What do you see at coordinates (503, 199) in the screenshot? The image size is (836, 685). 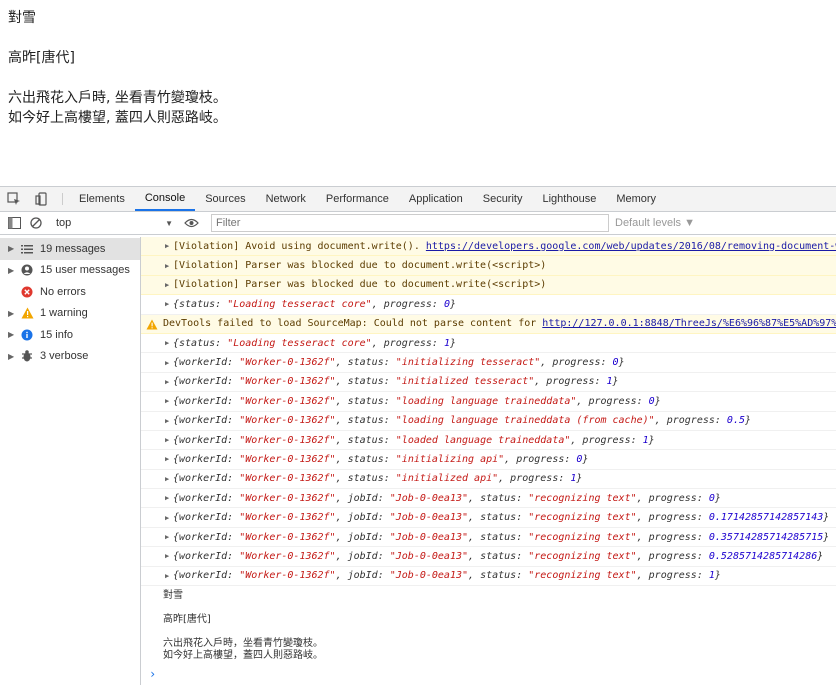 I see `tab-security: Security` at bounding box center [503, 199].